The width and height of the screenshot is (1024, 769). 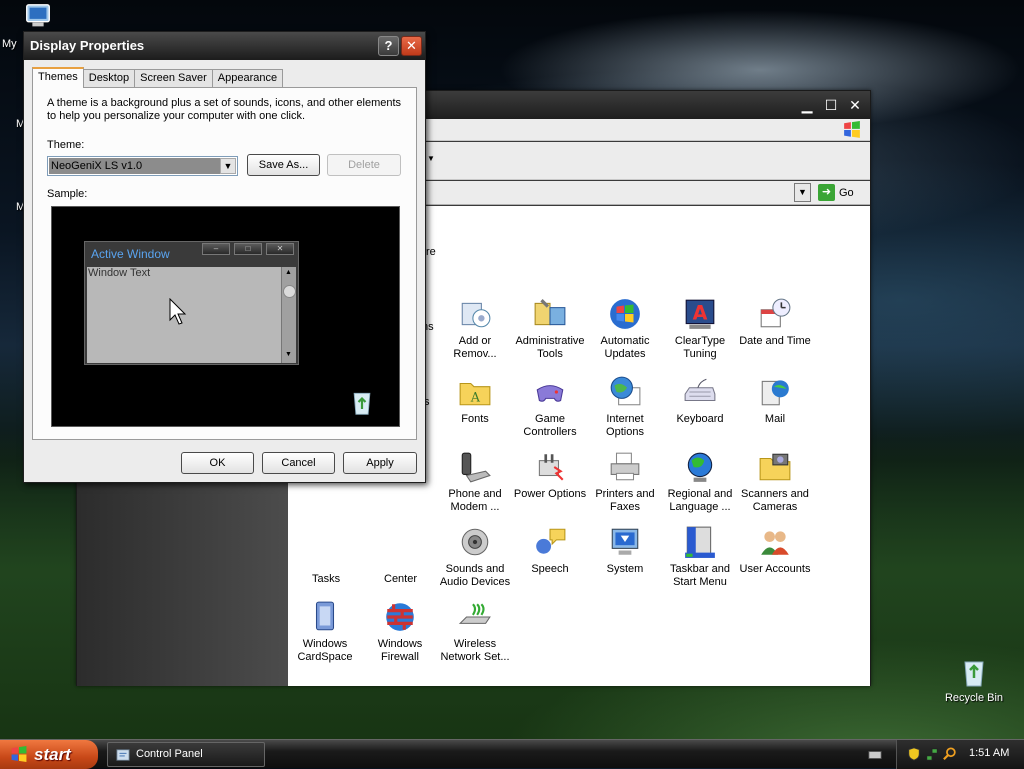 I want to click on cp-item-printers-faxes: Printers and Faxes, so click(x=625, y=482).